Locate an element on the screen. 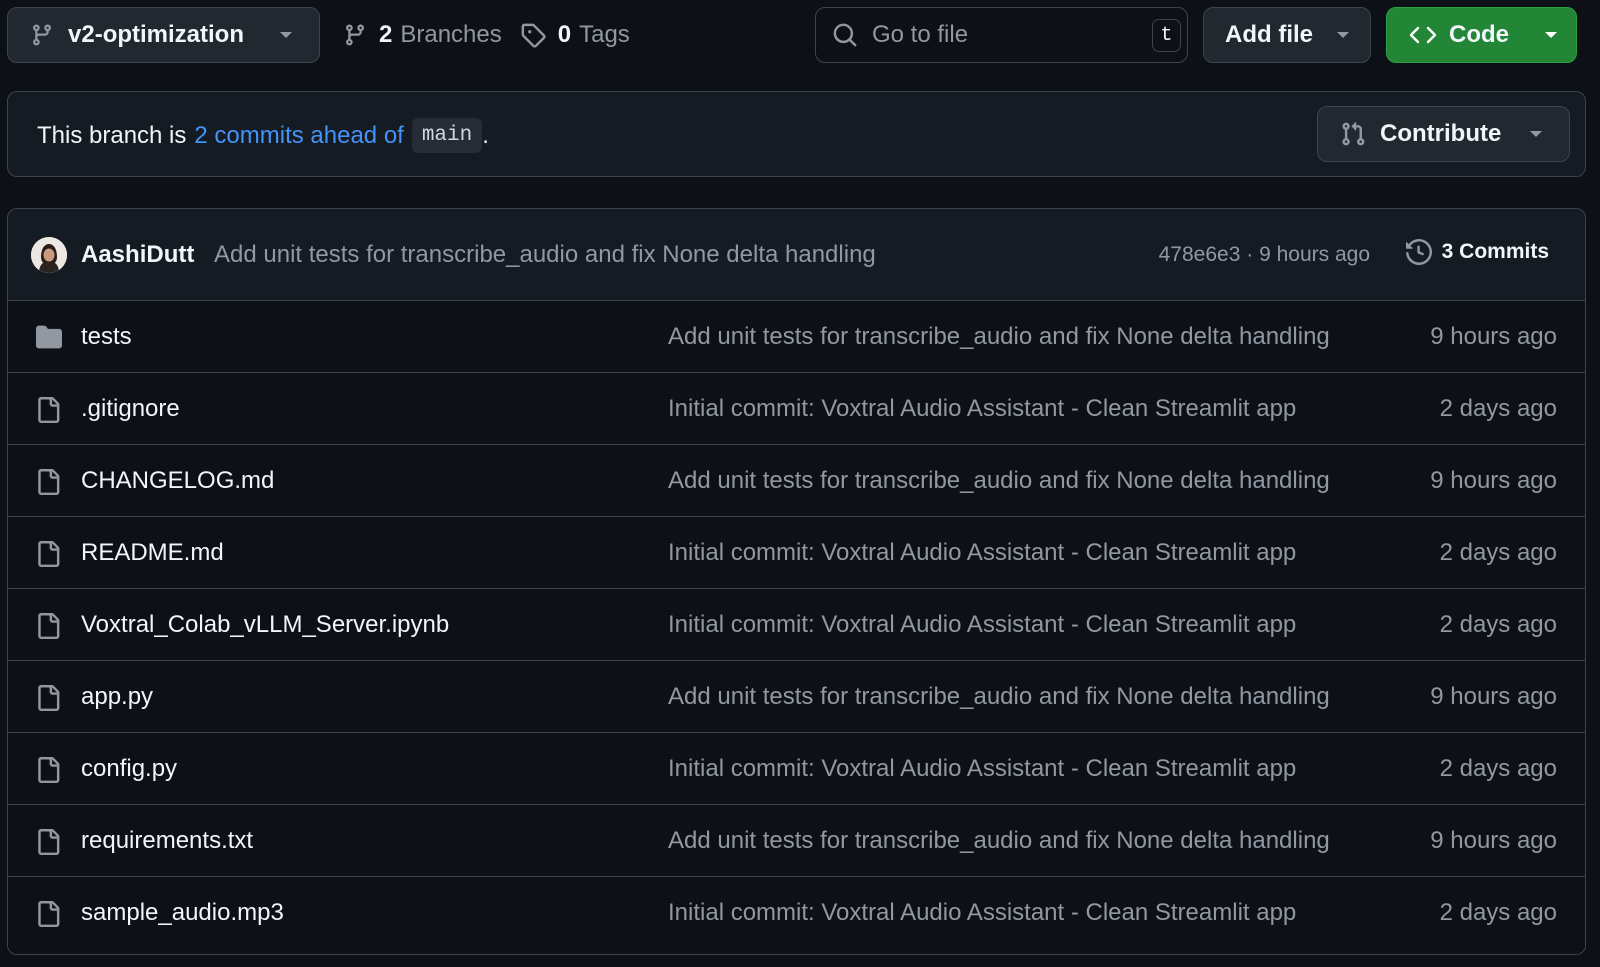 This screenshot has height=967, width=1600. tag-icon is located at coordinates (533, 35).